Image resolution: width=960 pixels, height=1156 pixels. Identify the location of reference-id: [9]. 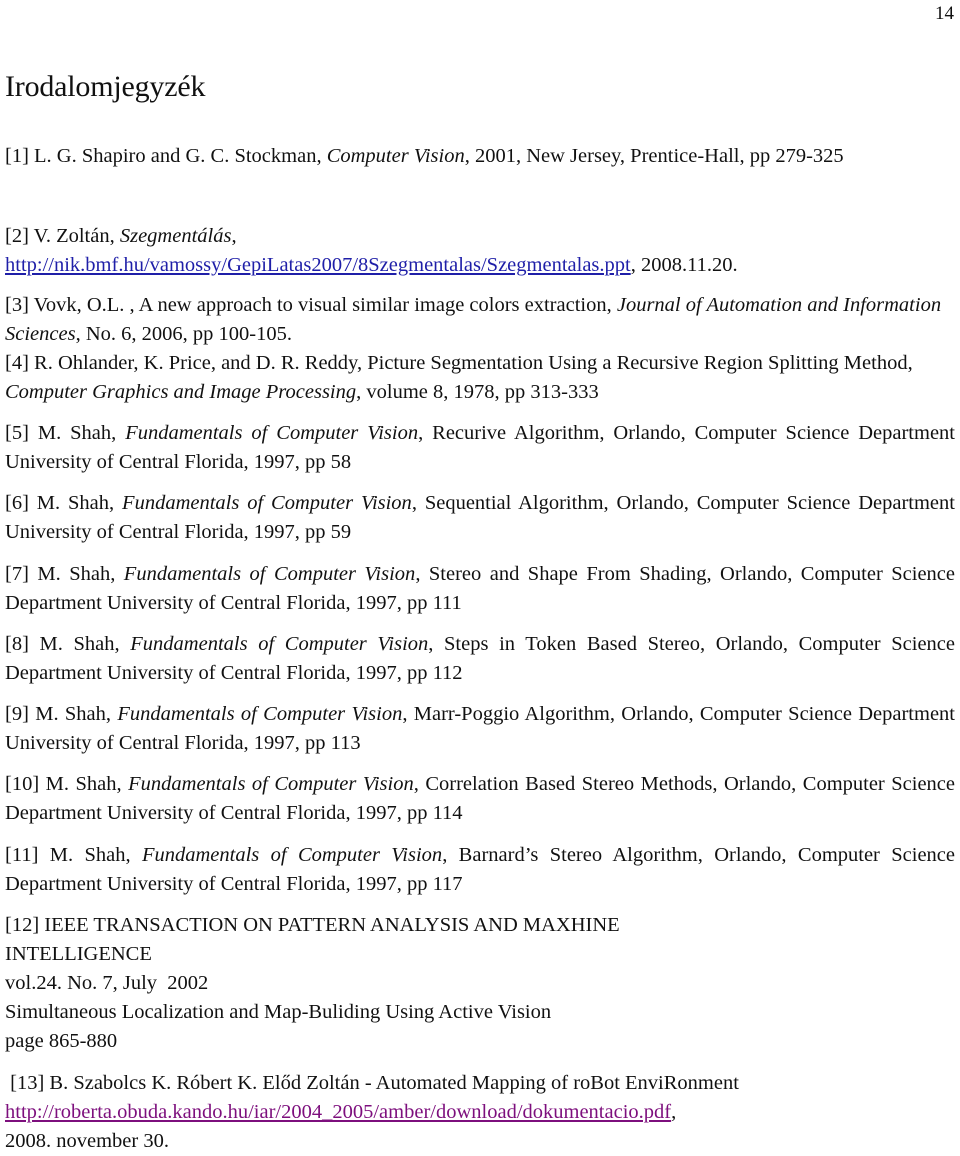
(17, 714).